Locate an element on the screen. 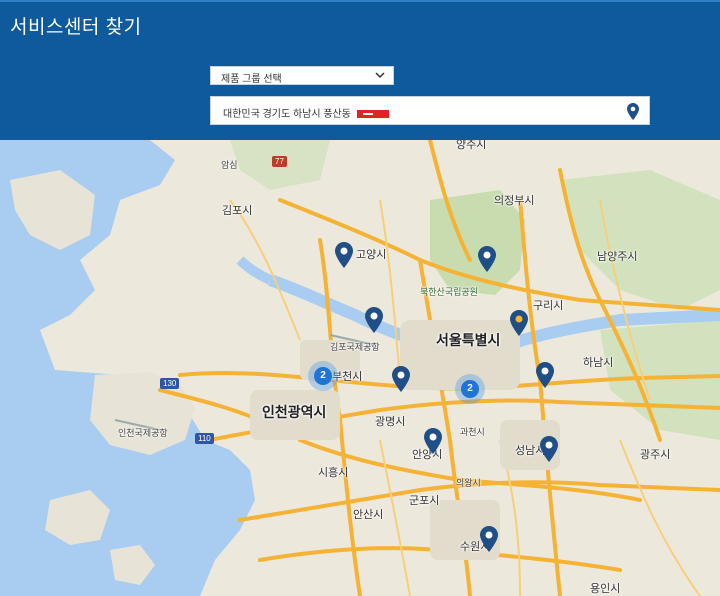  road-shield-130: 130 is located at coordinates (170, 383).